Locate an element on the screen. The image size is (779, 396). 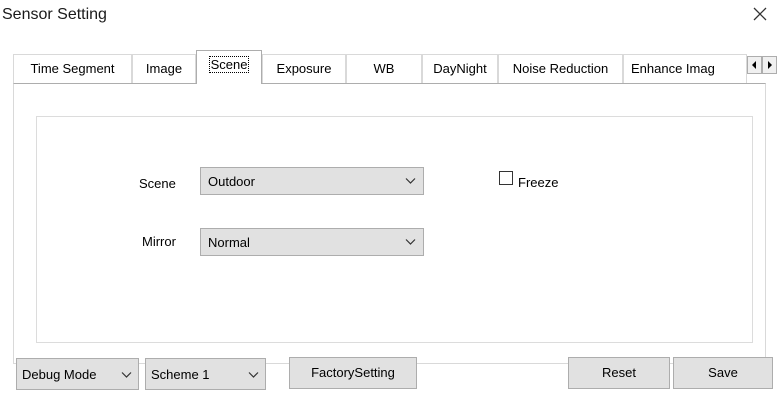
freeze-label: Freeze is located at coordinates (538, 182).